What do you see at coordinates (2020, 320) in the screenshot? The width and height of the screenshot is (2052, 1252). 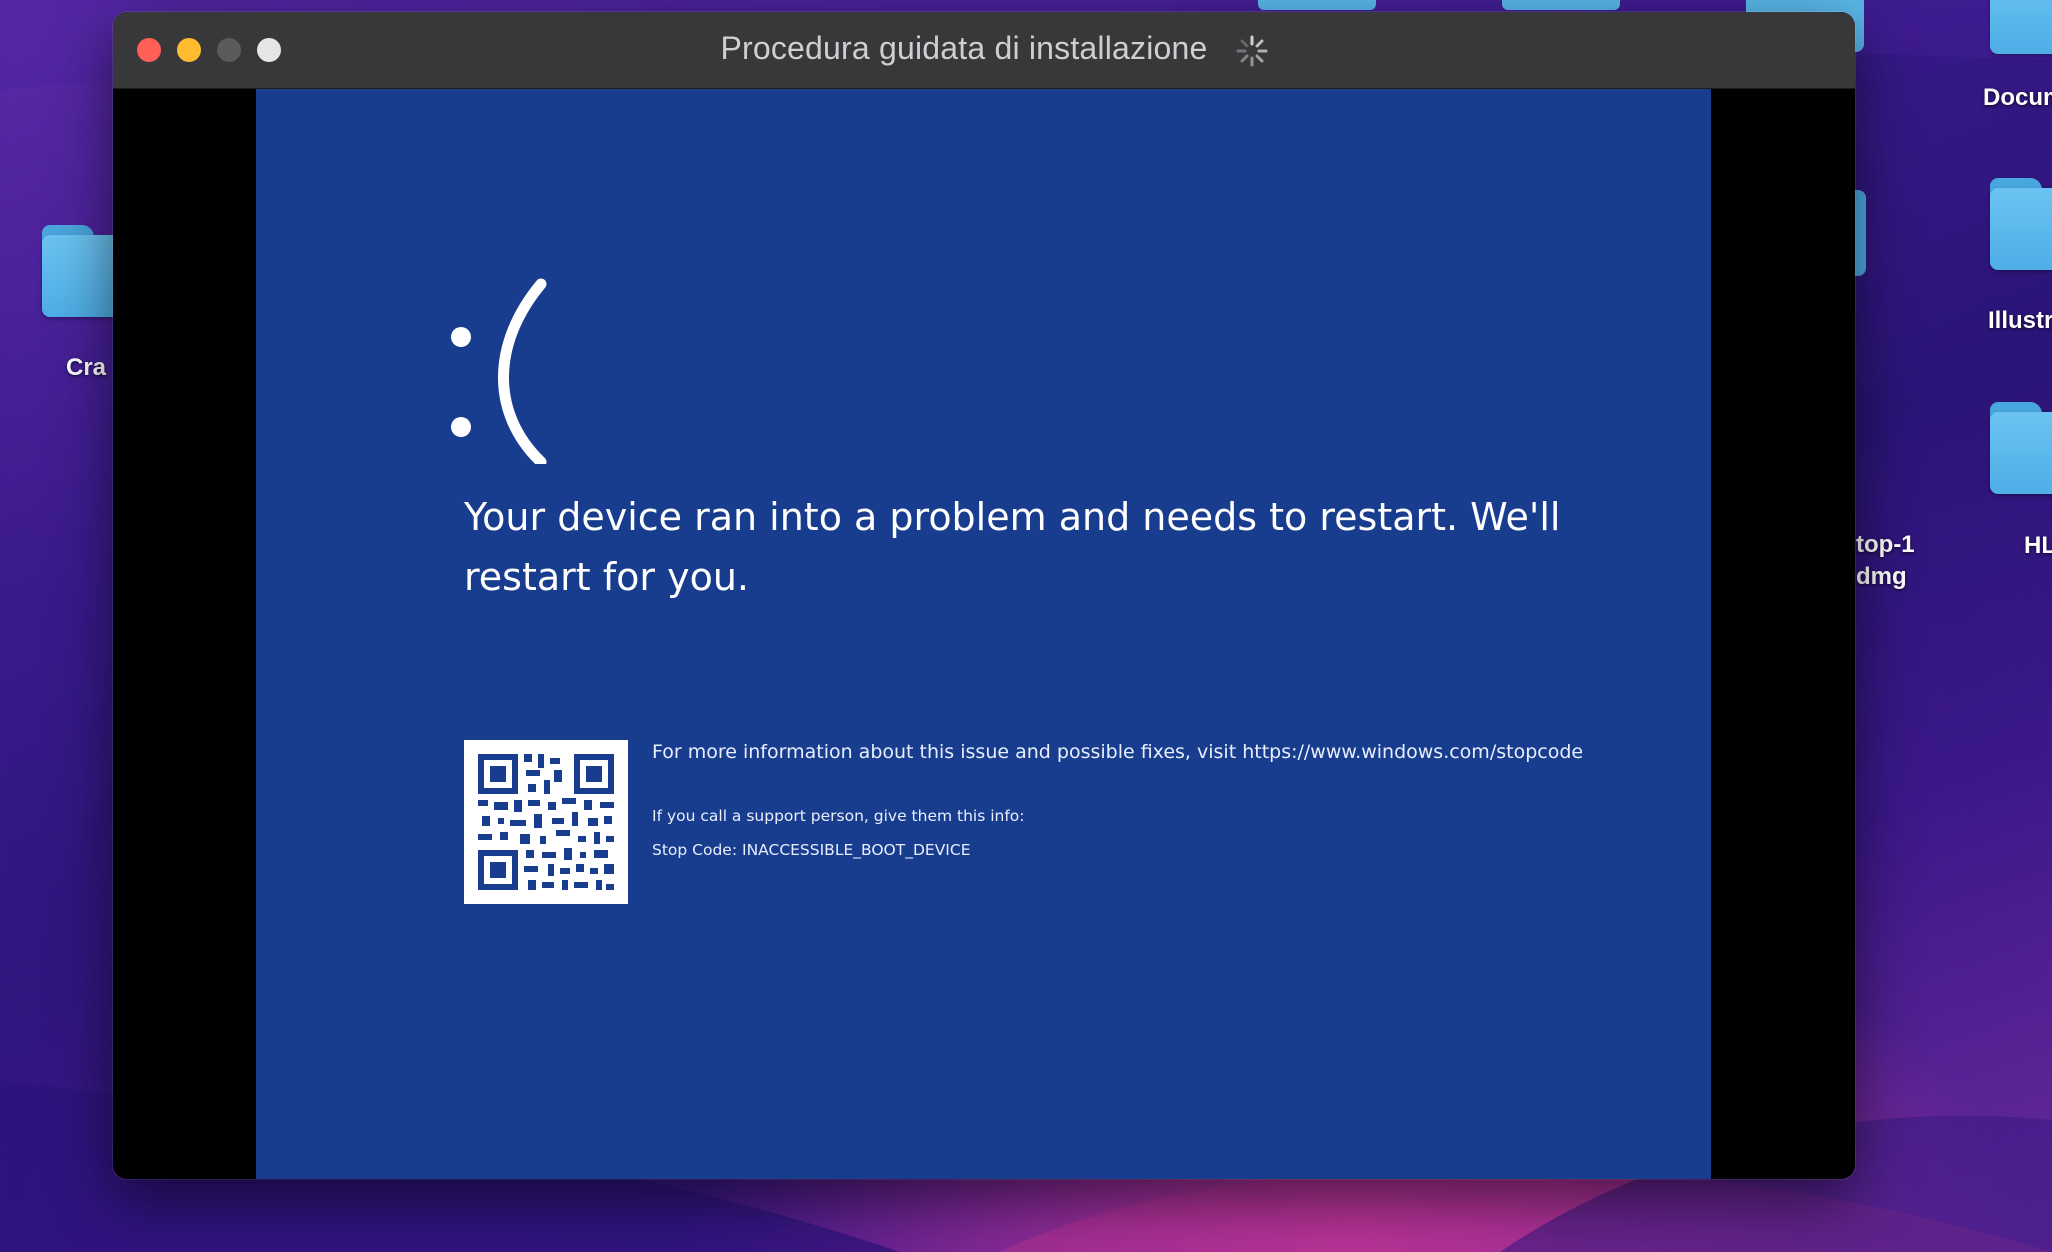 I see `desktop-folder-illustrator-label: Illustr` at bounding box center [2020, 320].